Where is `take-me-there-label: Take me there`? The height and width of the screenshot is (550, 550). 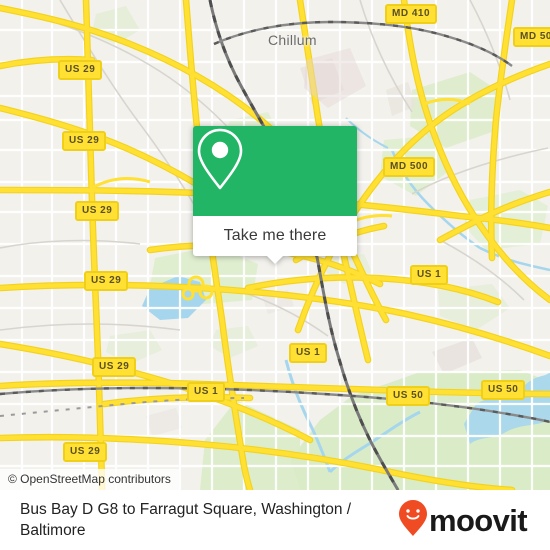 take-me-there-label: Take me there is located at coordinates (275, 235).